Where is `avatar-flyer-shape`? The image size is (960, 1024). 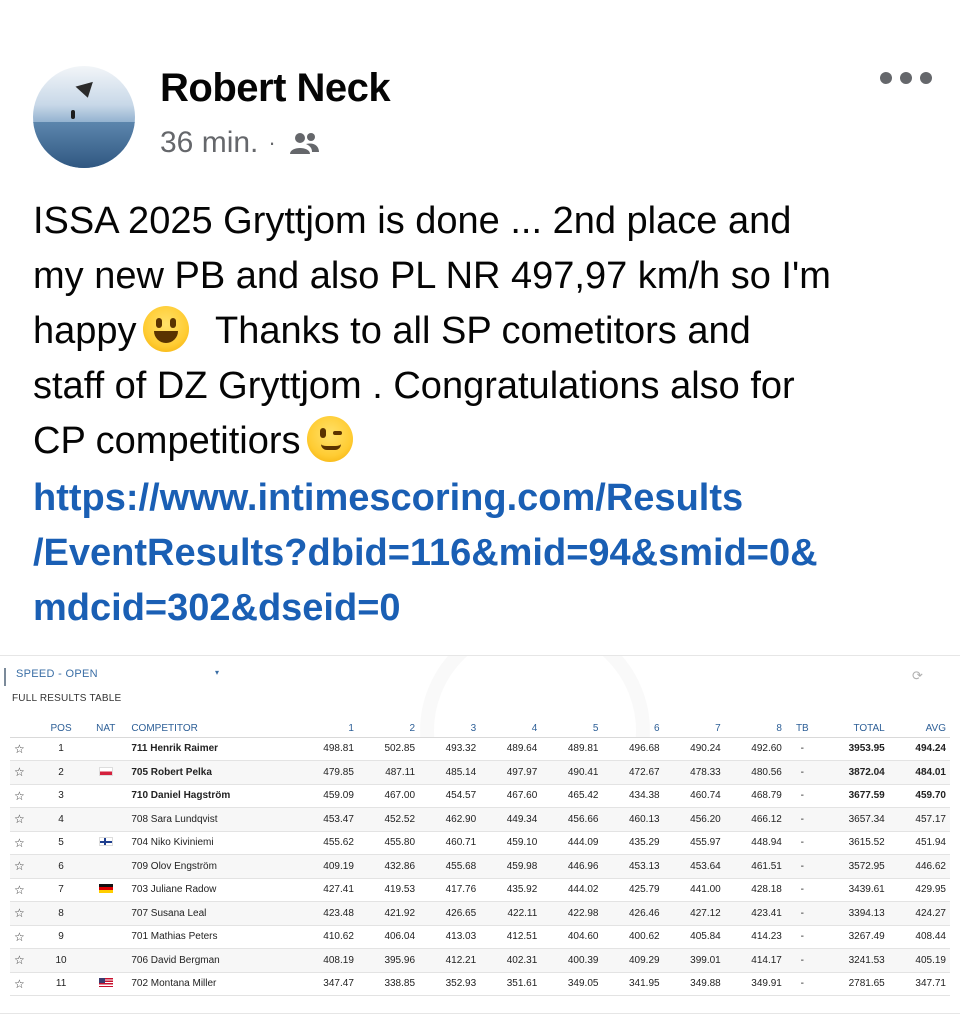 avatar-flyer-shape is located at coordinates (73, 114).